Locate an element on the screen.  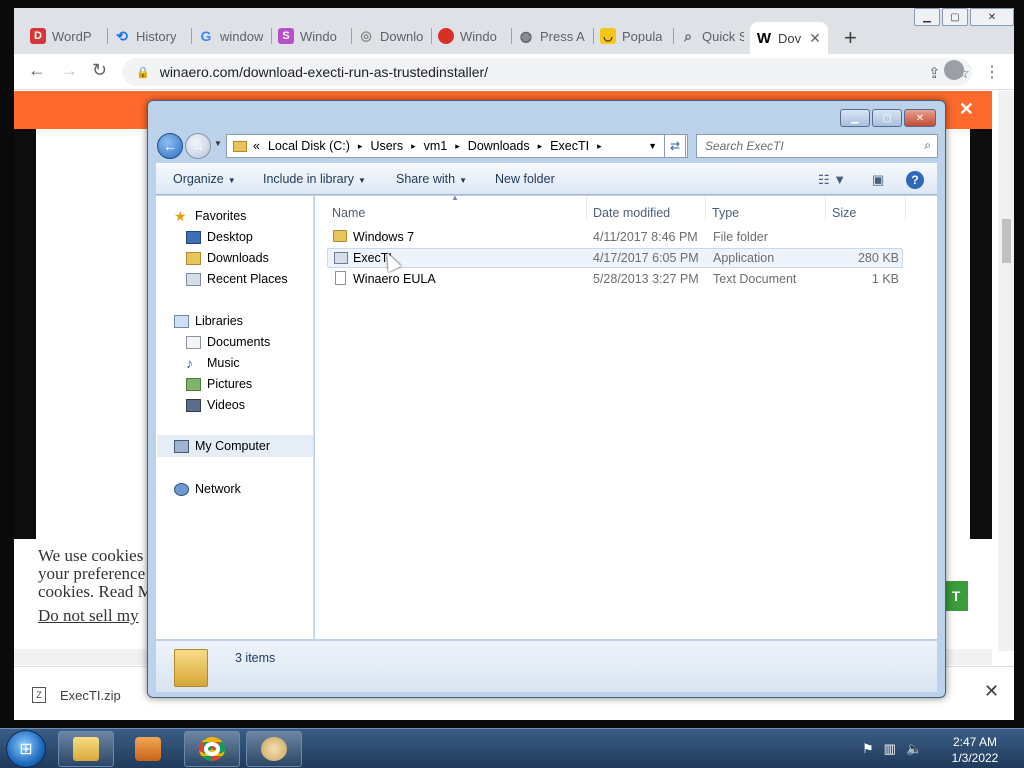
taskbar-explorer is located at coordinates (86, 749).